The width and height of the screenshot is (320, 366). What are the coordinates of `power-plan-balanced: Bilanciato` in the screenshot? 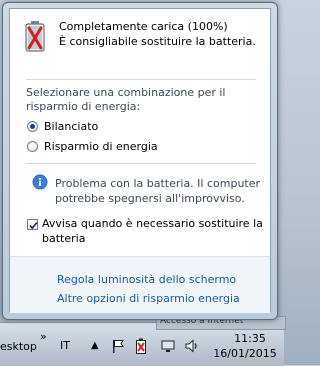 It's located at (62, 126).